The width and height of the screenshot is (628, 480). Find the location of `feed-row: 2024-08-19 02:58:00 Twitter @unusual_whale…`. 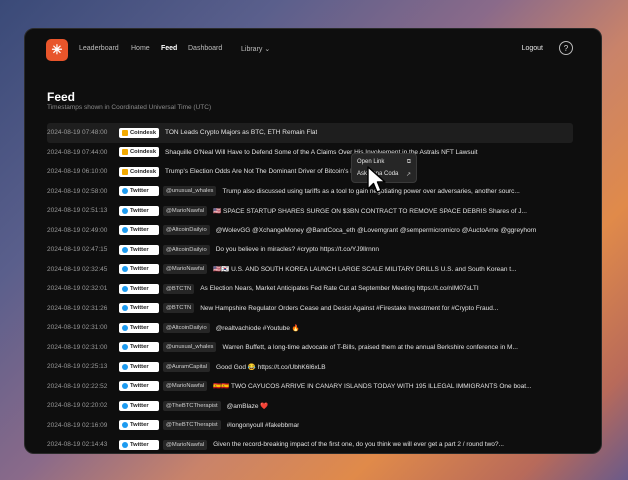

feed-row: 2024-08-19 02:58:00 Twitter @unusual_whale… is located at coordinates (310, 192).